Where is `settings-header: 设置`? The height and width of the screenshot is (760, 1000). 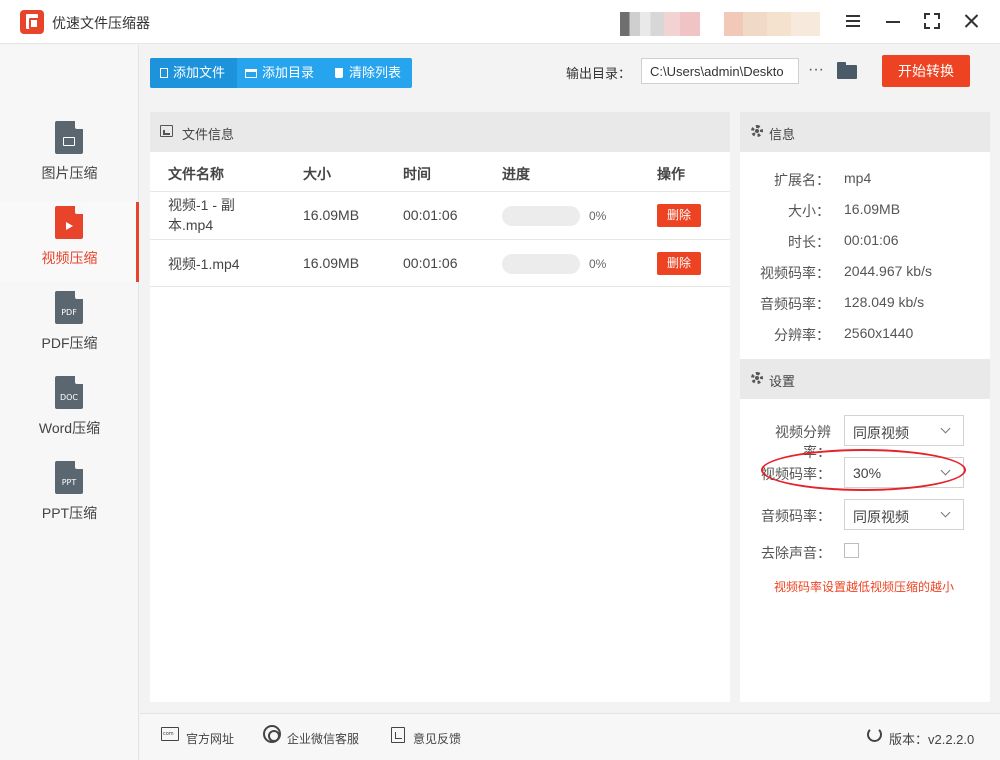 settings-header: 设置 is located at coordinates (865, 379).